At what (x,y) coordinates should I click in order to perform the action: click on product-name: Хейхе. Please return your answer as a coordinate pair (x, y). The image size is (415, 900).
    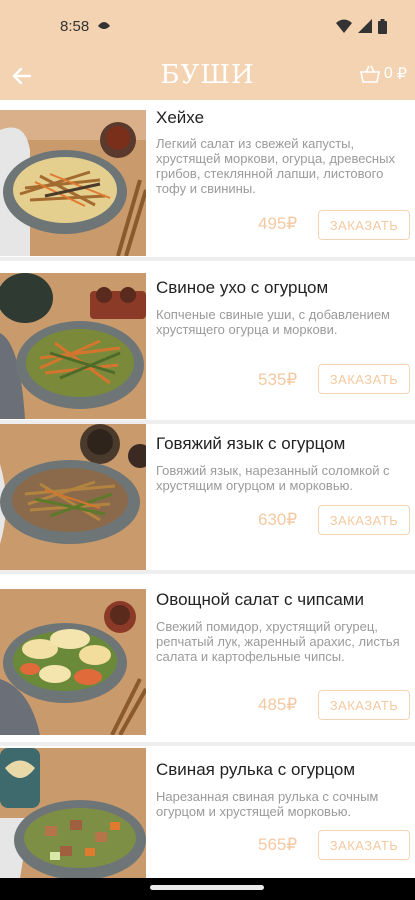
    Looking at the image, I should click on (180, 117).